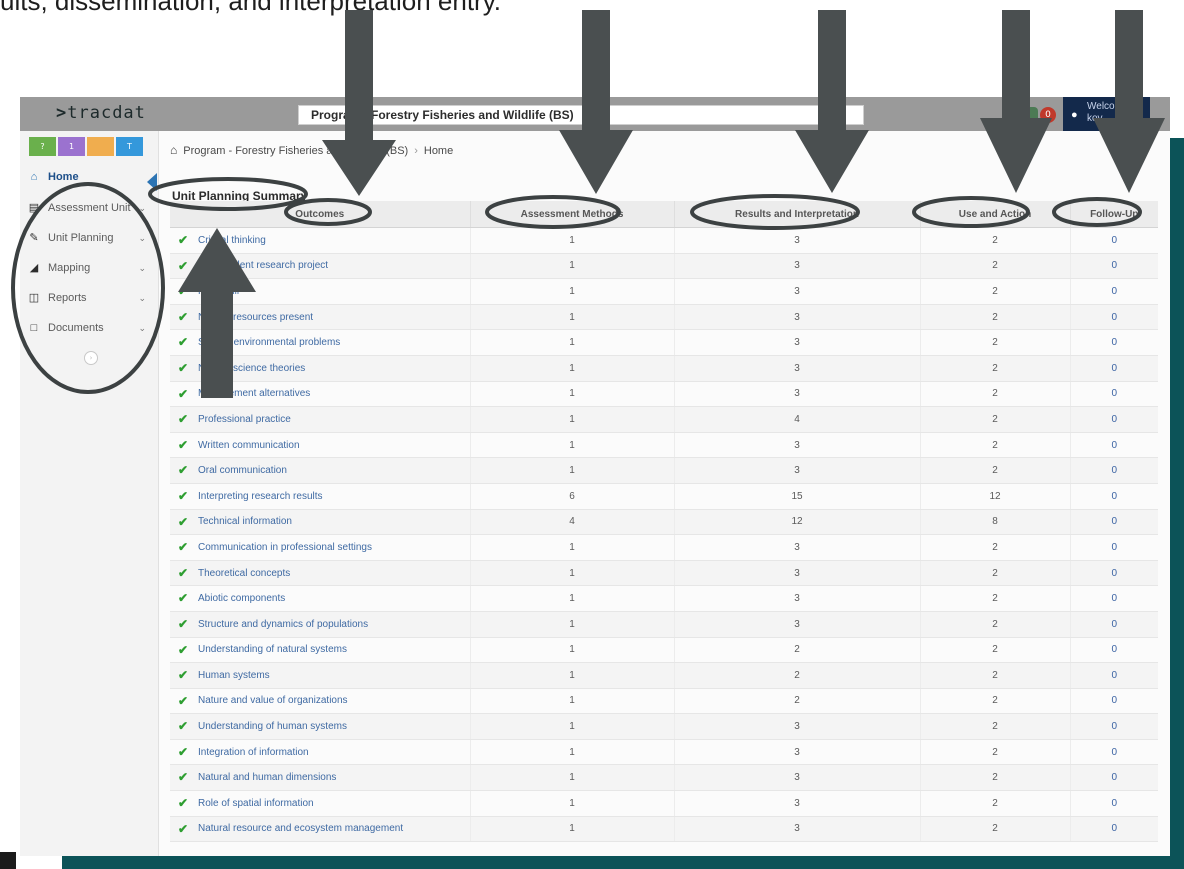  Describe the element at coordinates (664, 573) in the screenshot. I see `table-row: ✔ Theoretical concepts 1 3 2 0` at that location.